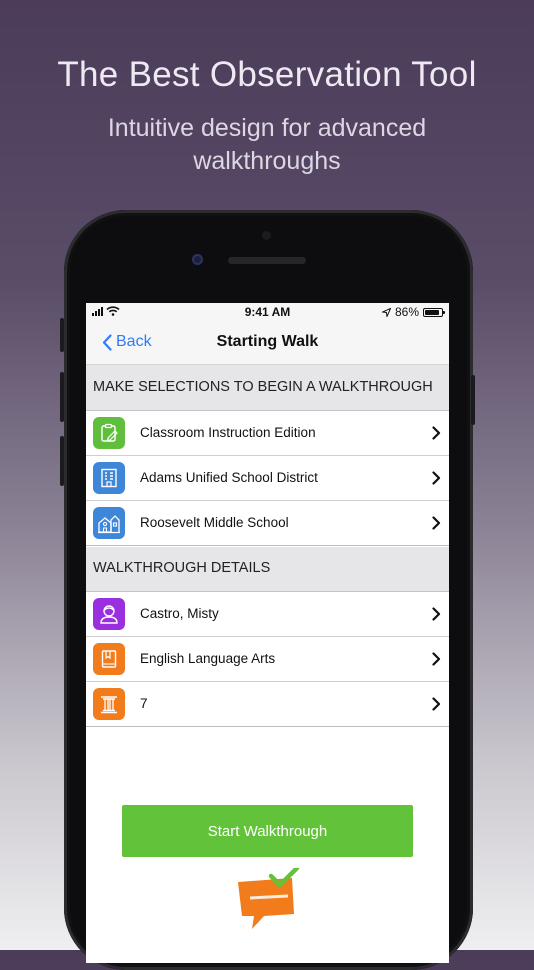 This screenshot has width=534, height=970. What do you see at coordinates (62, 461) in the screenshot?
I see `volume-down-button` at bounding box center [62, 461].